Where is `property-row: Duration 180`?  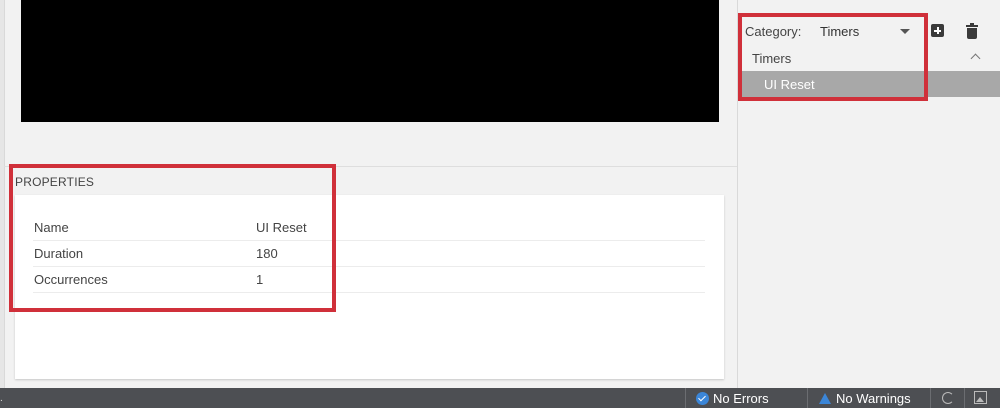
property-row: Duration 180 is located at coordinates (369, 253).